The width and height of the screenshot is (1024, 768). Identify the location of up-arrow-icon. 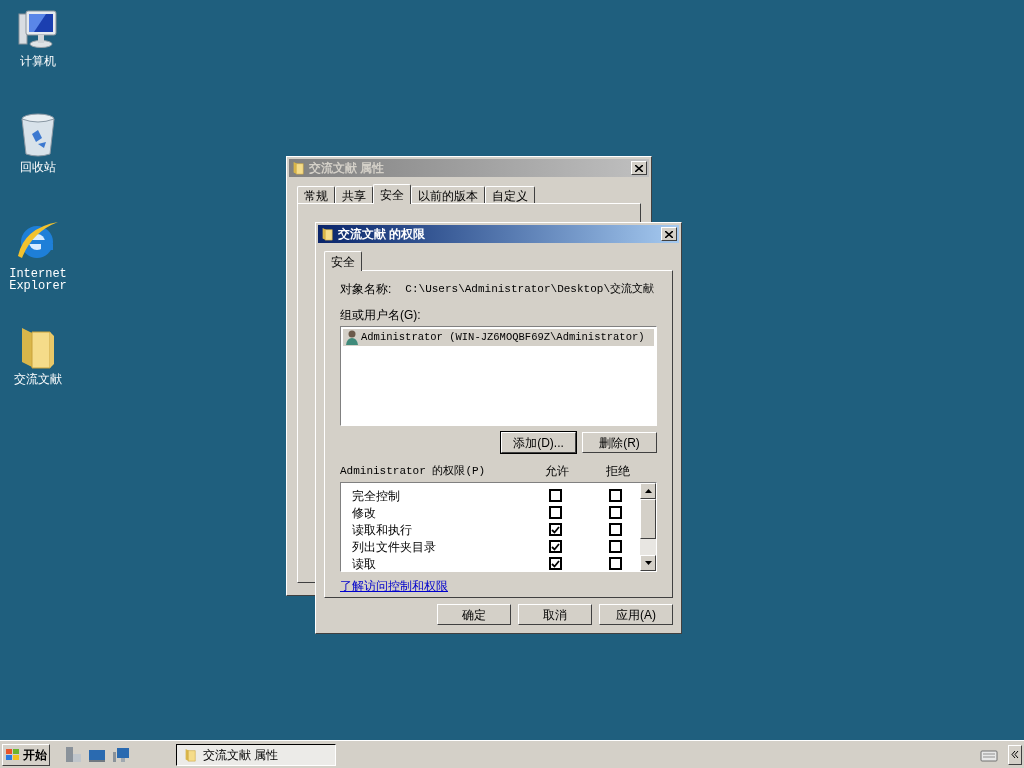
(648, 491).